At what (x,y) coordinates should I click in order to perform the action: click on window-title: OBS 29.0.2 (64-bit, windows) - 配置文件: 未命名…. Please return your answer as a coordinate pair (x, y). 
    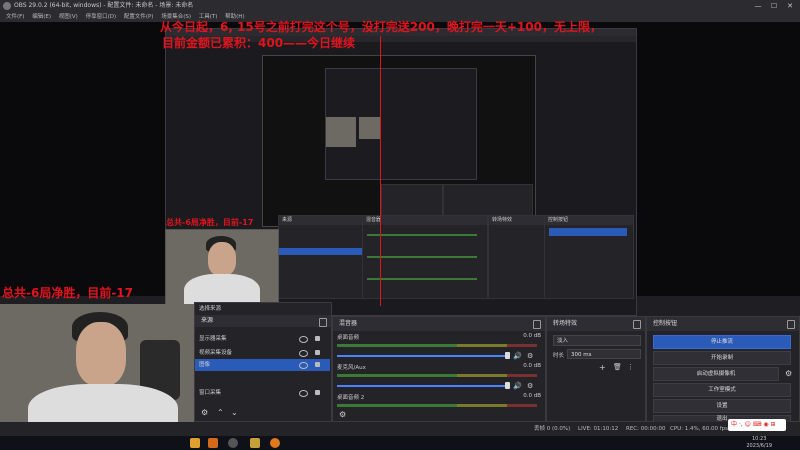
    Looking at the image, I should click on (104, 5).